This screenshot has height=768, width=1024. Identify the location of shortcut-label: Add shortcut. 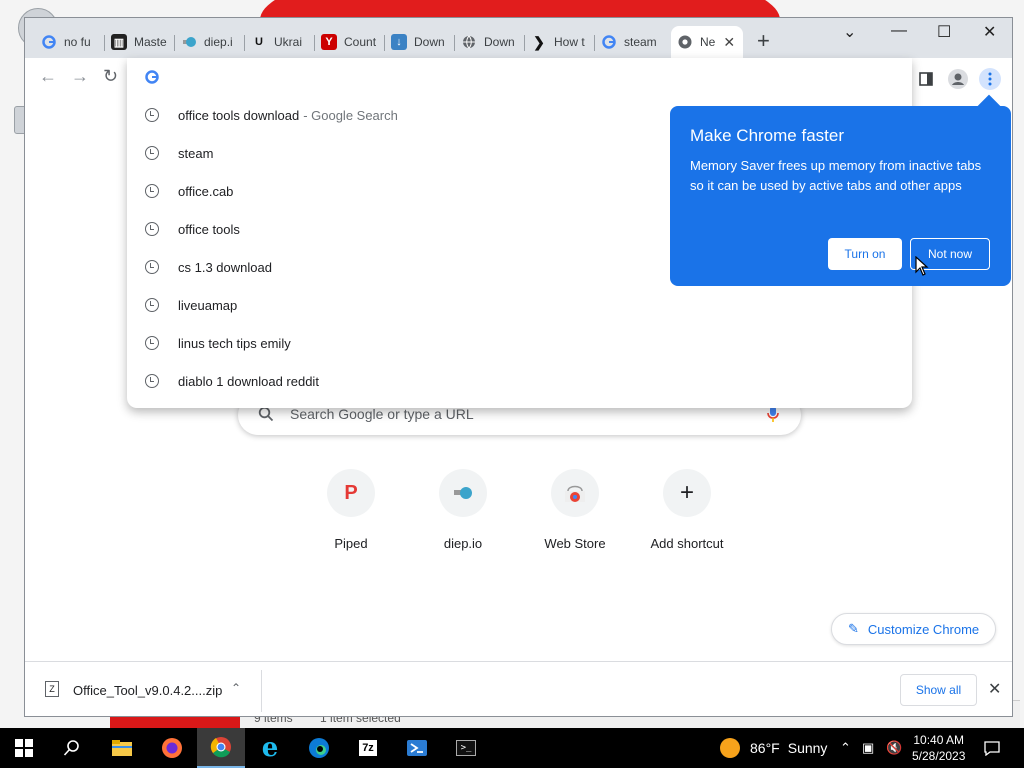
(687, 543).